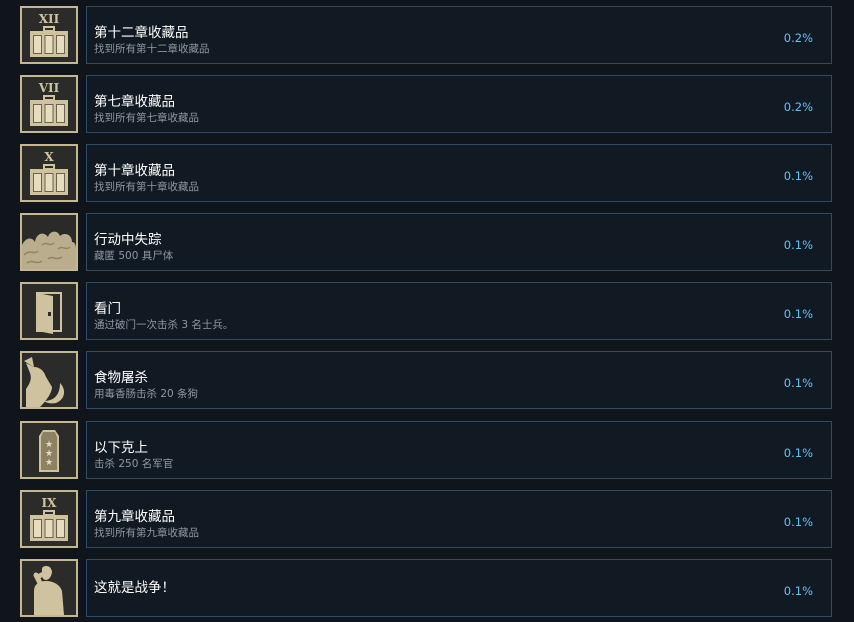 The image size is (854, 622). What do you see at coordinates (134, 464) in the screenshot?
I see `achievement-description: 击杀 250 名军官` at bounding box center [134, 464].